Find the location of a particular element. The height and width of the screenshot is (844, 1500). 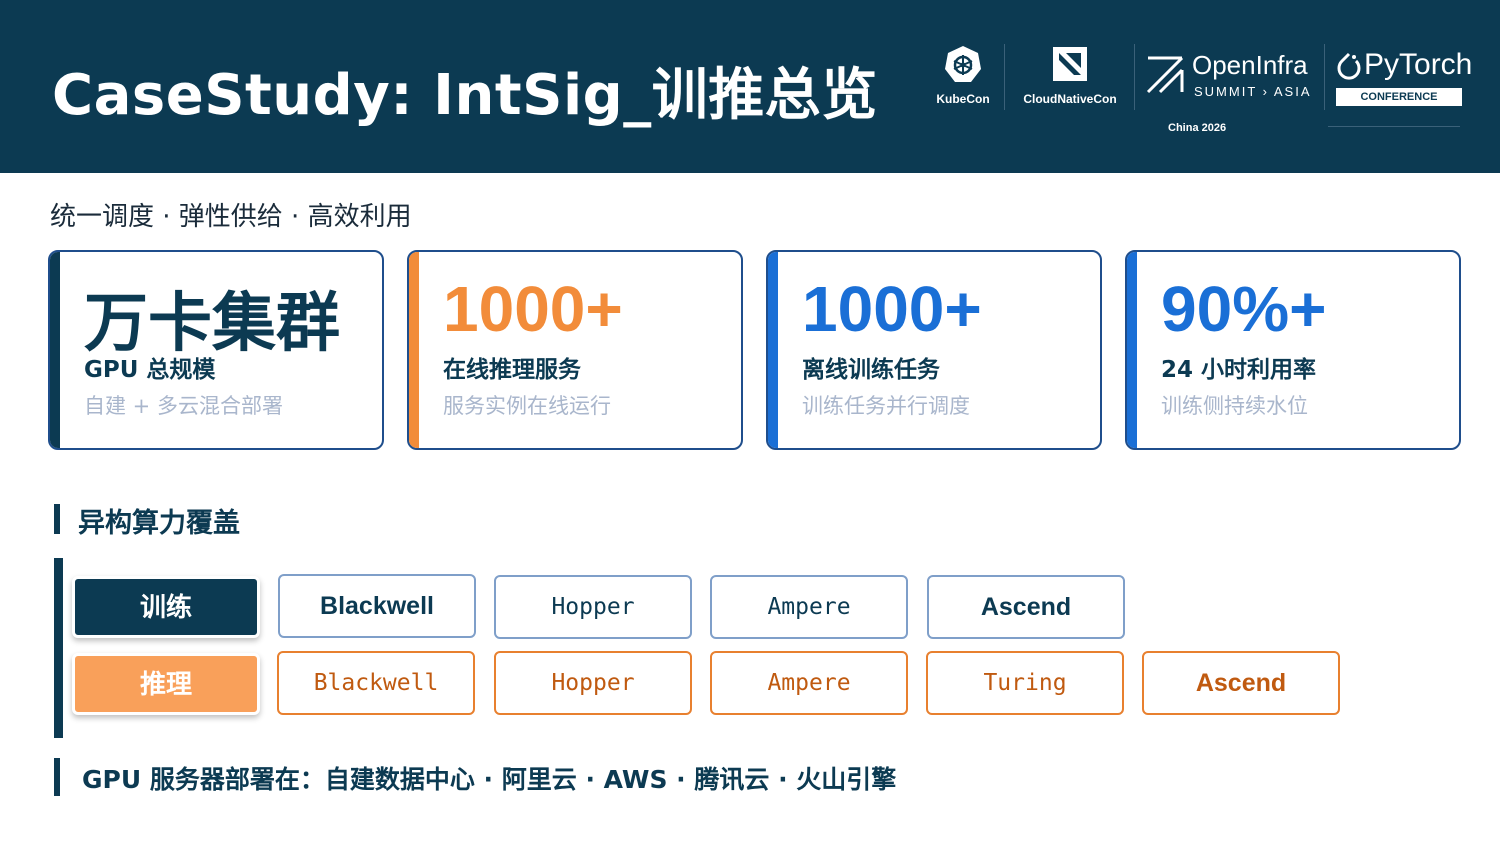

training-chip-blackwell: Blackwell is located at coordinates (377, 606).